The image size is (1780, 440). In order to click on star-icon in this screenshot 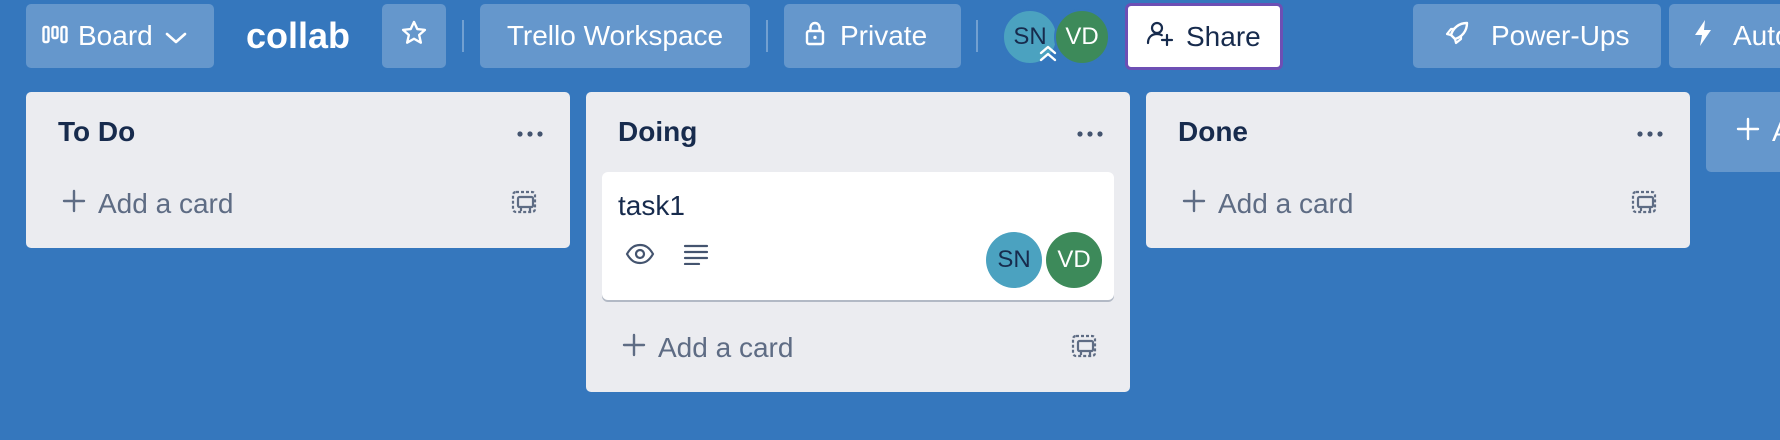, I will do `click(414, 36)`.